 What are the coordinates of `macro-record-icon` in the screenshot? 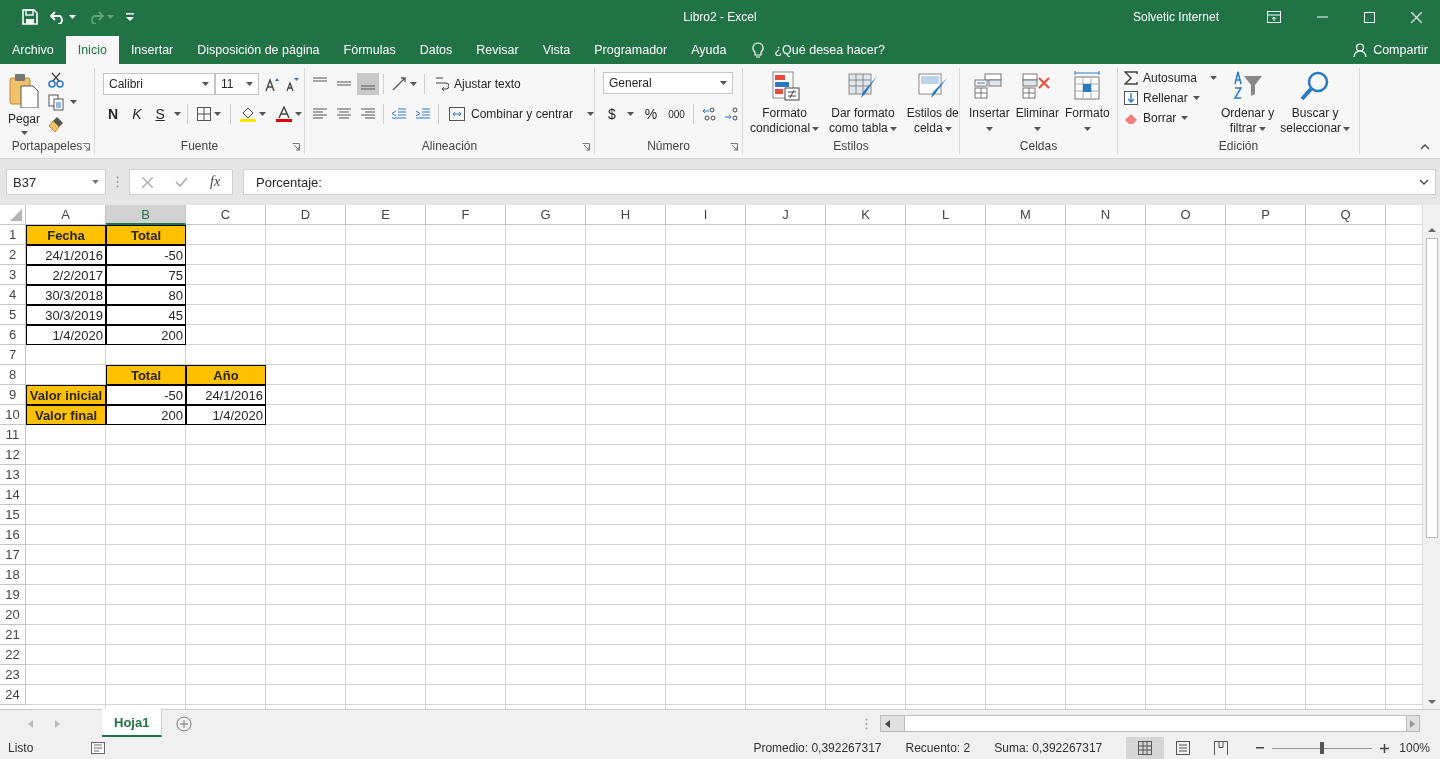 It's located at (98, 748).